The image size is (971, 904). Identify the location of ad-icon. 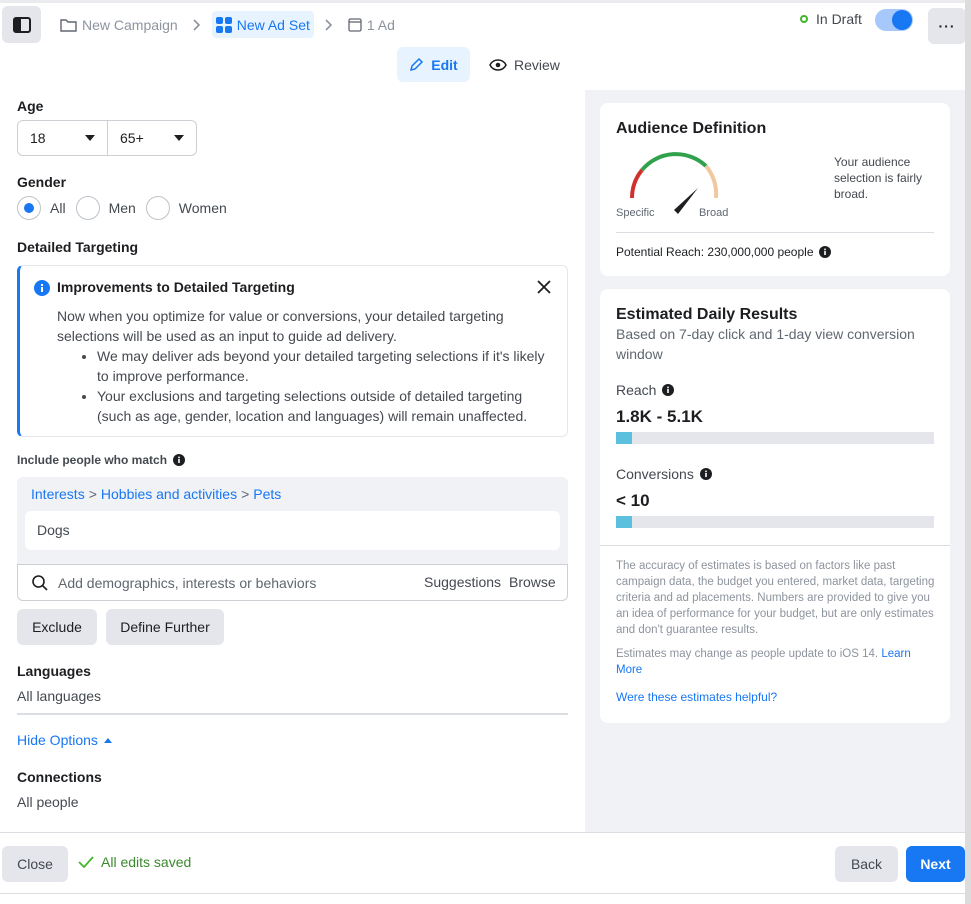
(355, 24).